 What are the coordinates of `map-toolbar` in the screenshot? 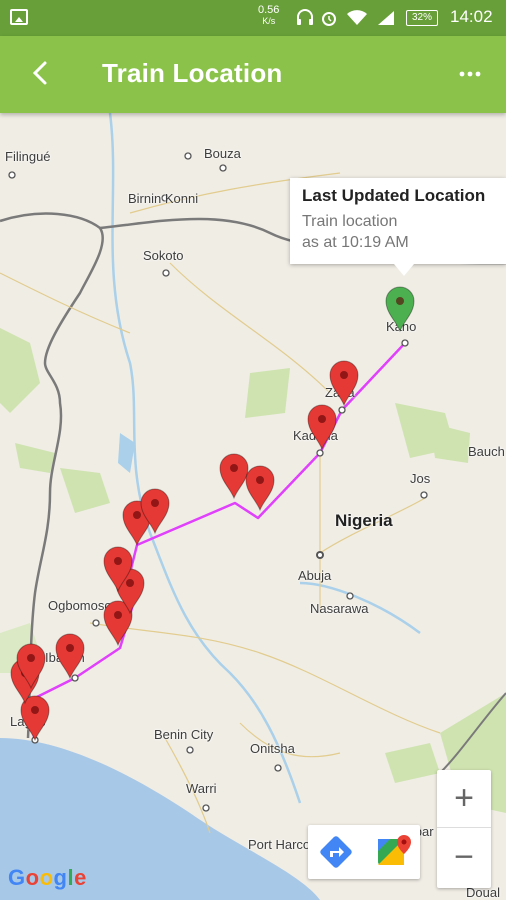 It's located at (364, 852).